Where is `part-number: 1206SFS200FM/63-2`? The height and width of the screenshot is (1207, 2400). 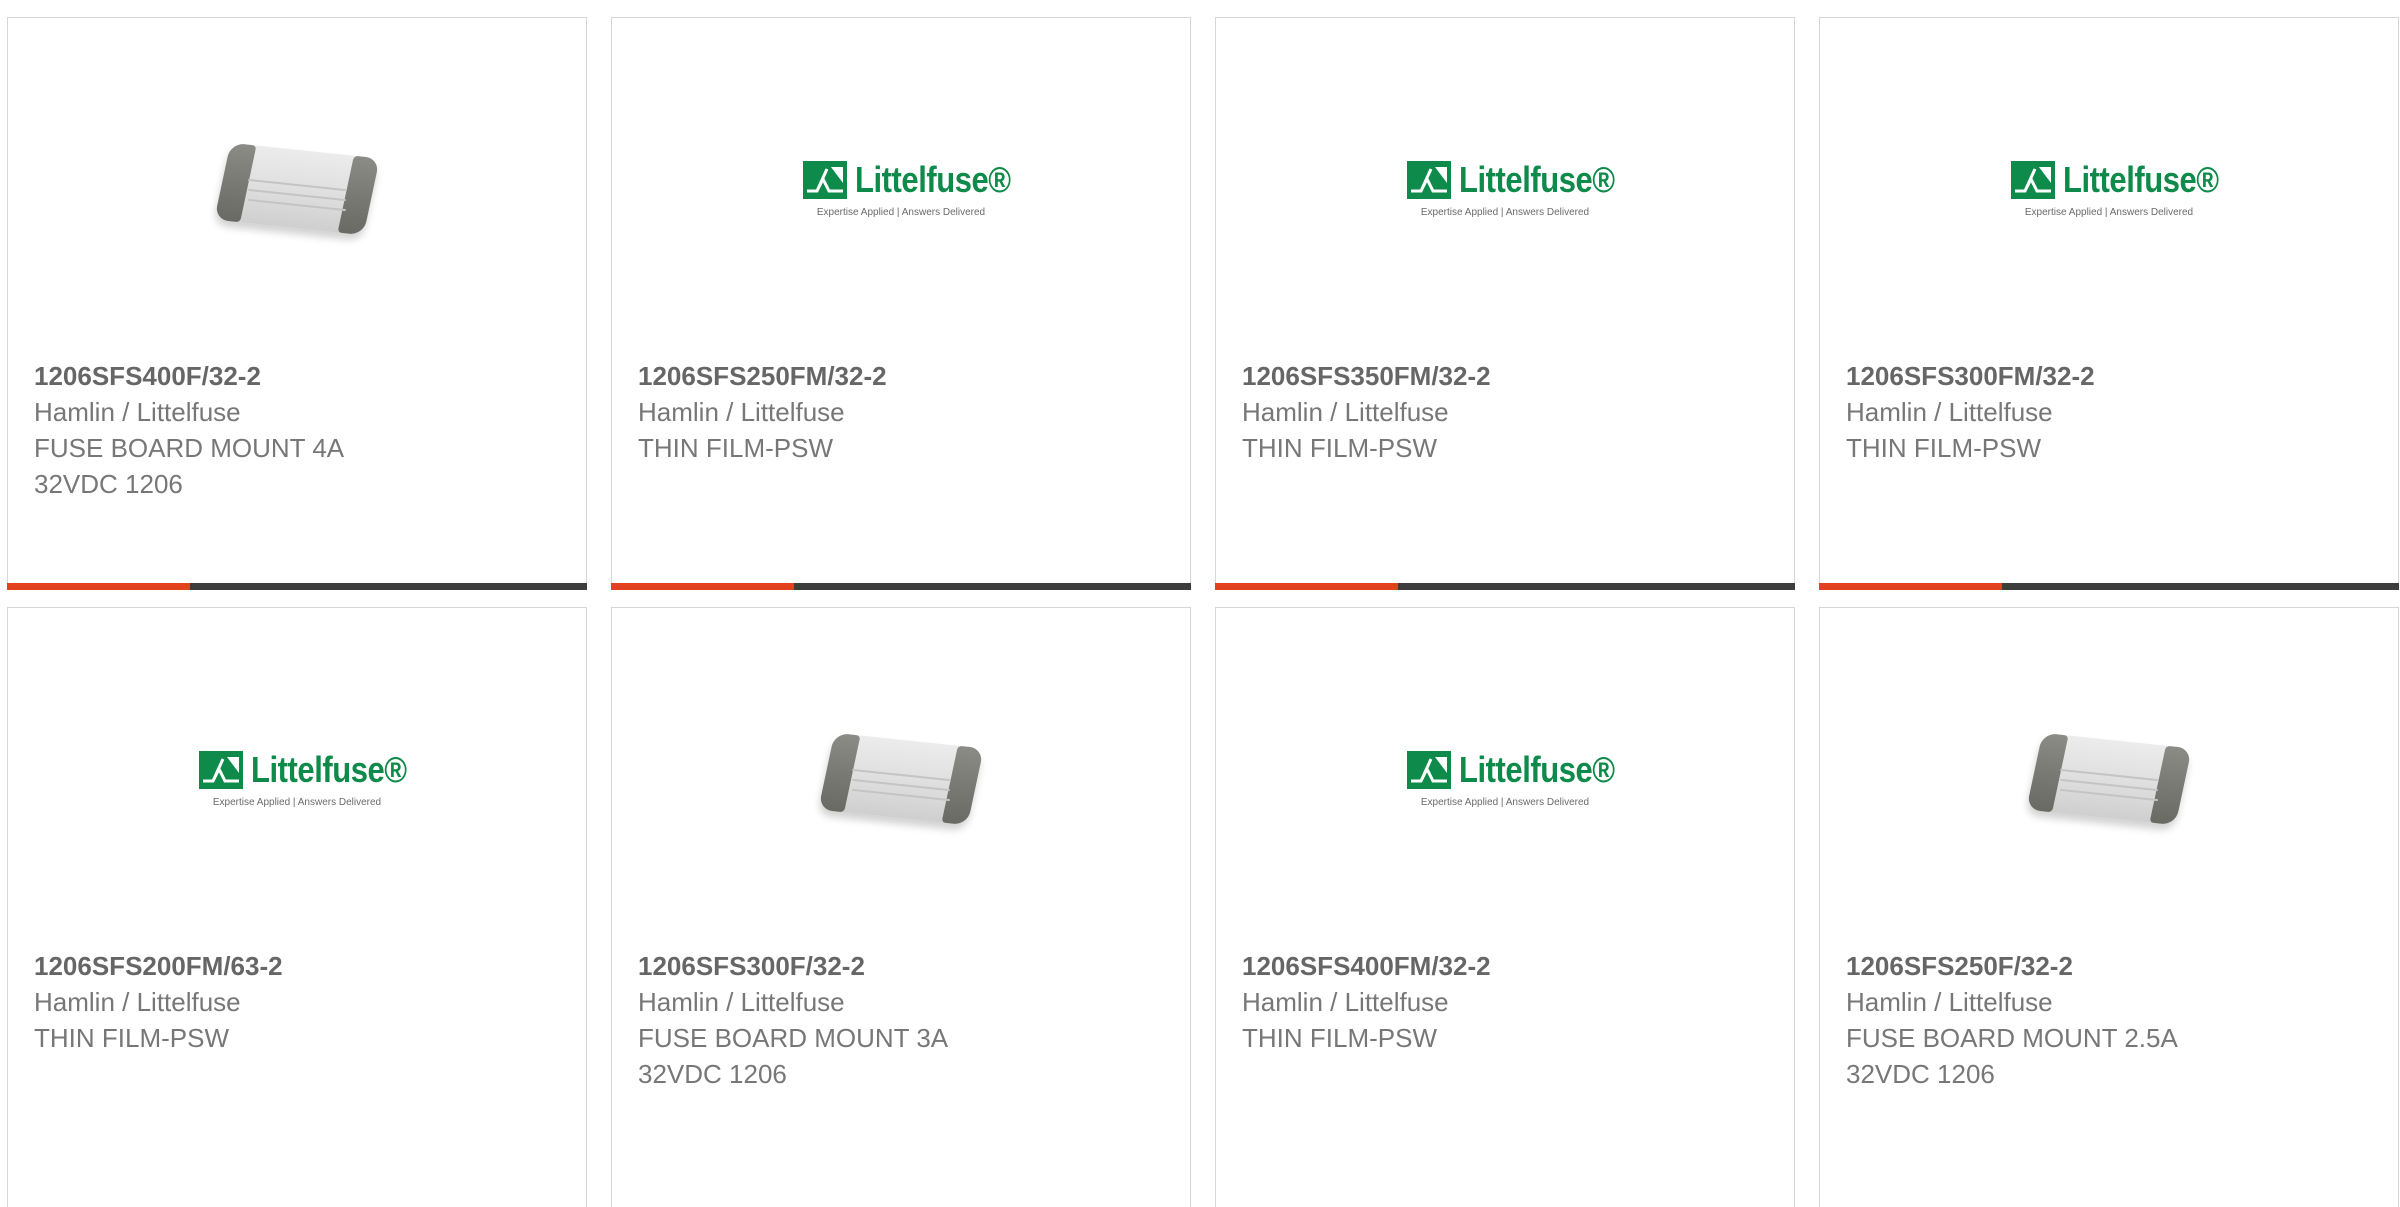
part-number: 1206SFS200FM/63-2 is located at coordinates (300, 966).